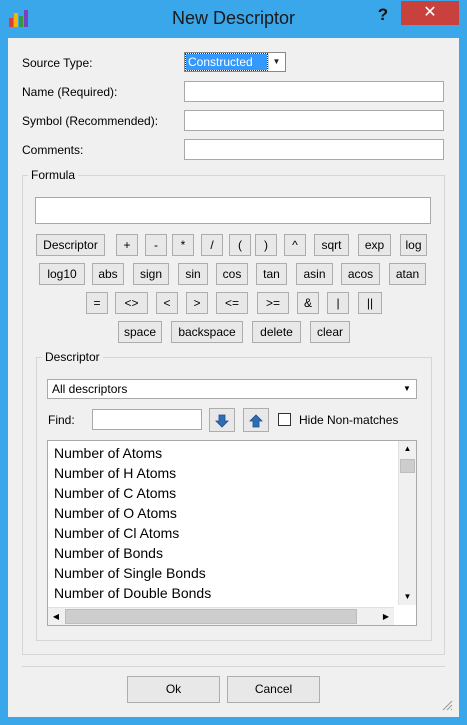 Image resolution: width=467 pixels, height=725 pixels. I want to click on delete-button: delete, so click(276, 332).